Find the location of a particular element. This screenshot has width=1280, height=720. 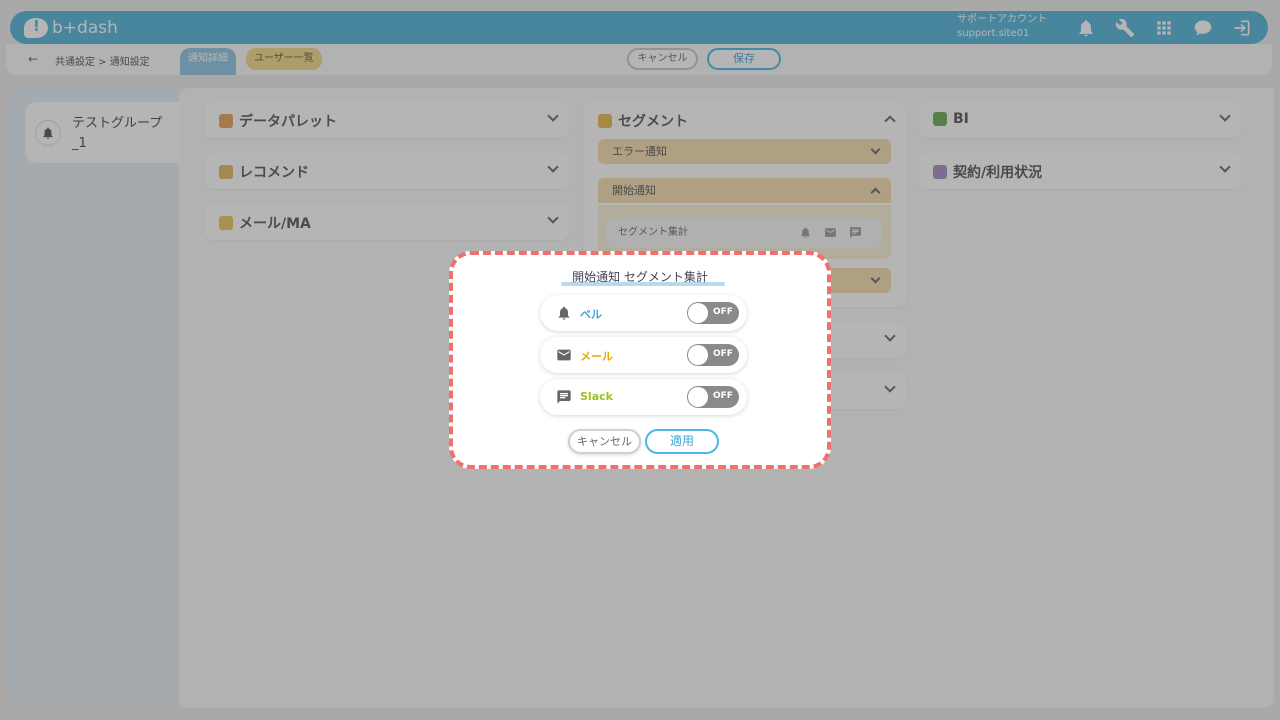

bell-toggle-row: ベル OFF is located at coordinates (643, 313).